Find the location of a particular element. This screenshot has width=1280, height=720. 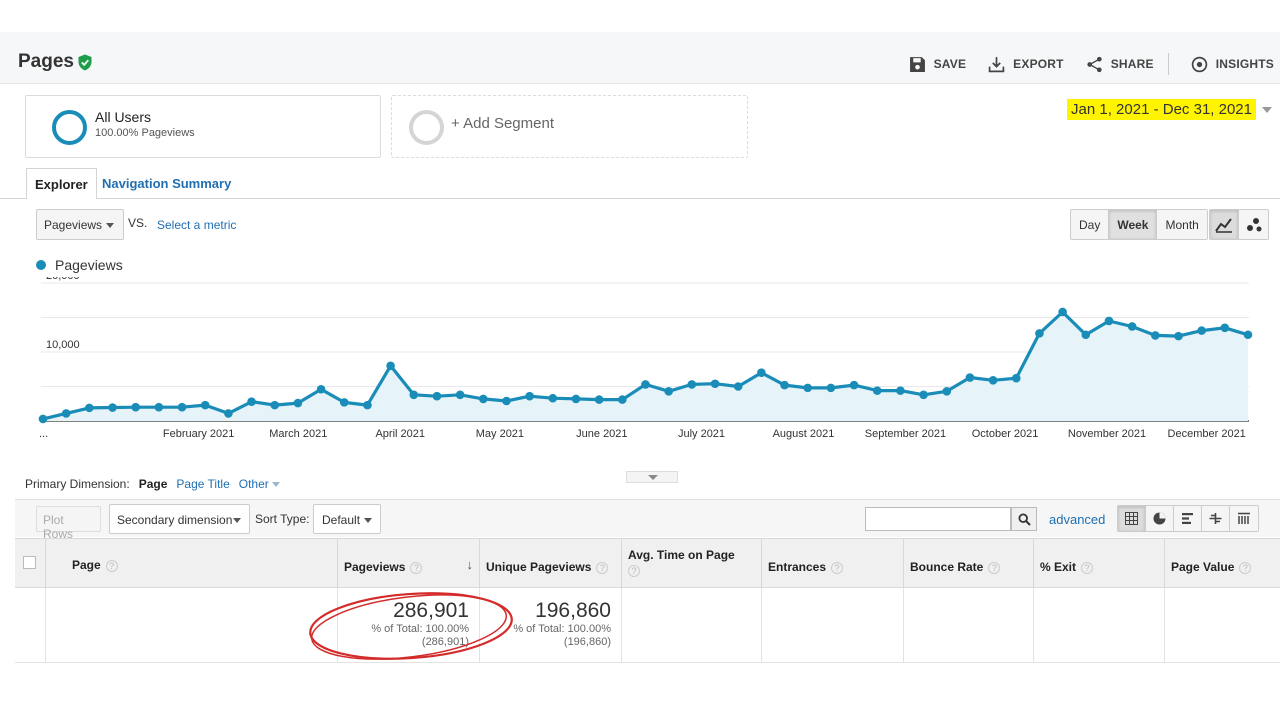

x-tick-label: May 2021 is located at coordinates (500, 434).